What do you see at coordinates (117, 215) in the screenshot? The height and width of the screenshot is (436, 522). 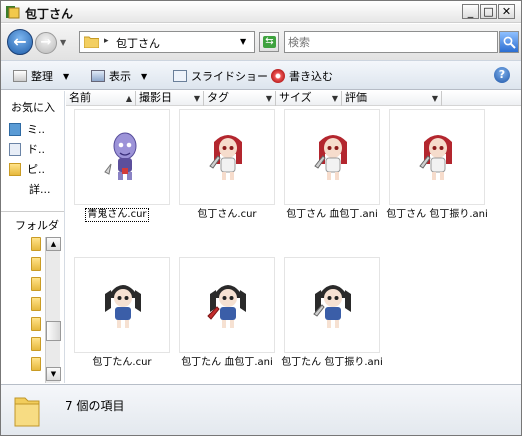 I see `file-name: 青鬼さん.cur` at bounding box center [117, 215].